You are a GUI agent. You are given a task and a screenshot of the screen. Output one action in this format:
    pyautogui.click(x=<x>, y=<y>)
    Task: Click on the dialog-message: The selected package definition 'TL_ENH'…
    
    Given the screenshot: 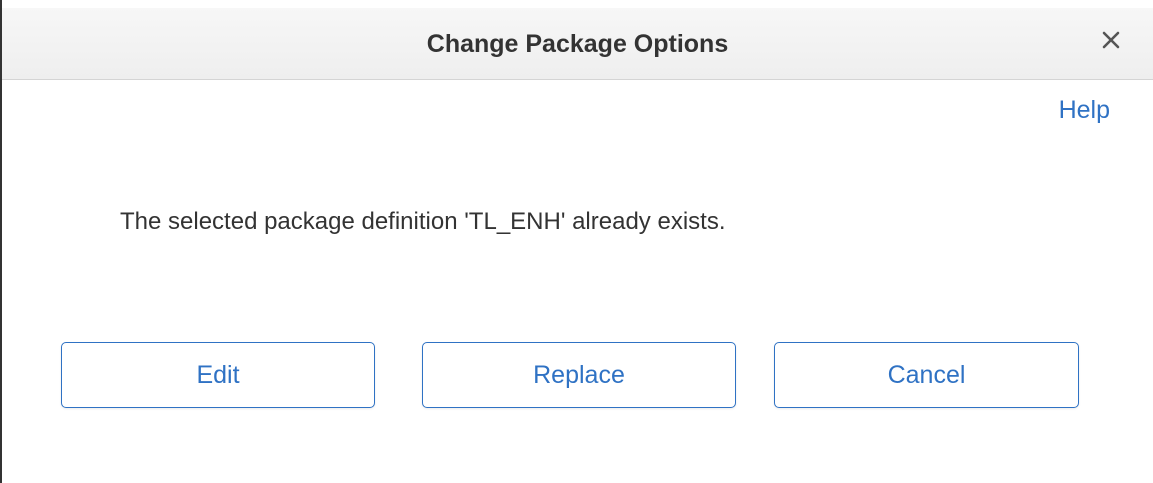 What is the action you would take?
    pyautogui.click(x=423, y=221)
    